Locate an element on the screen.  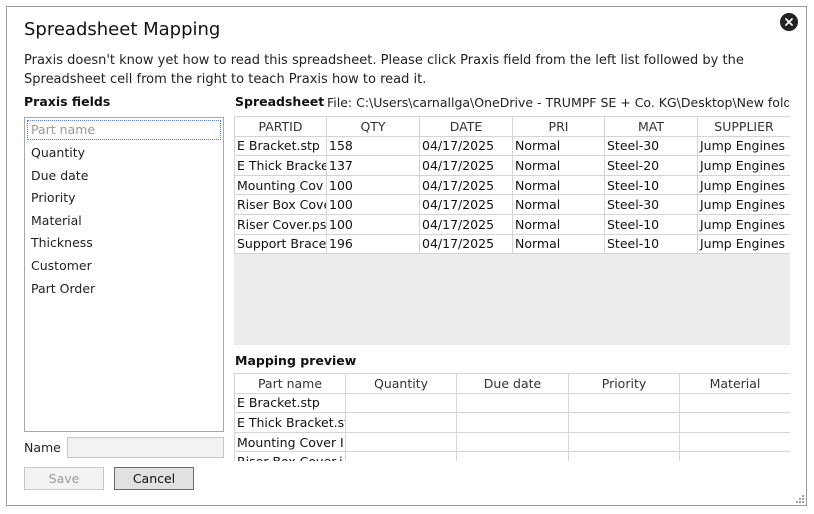
column-header: SUPPLIER is located at coordinates (743, 126).